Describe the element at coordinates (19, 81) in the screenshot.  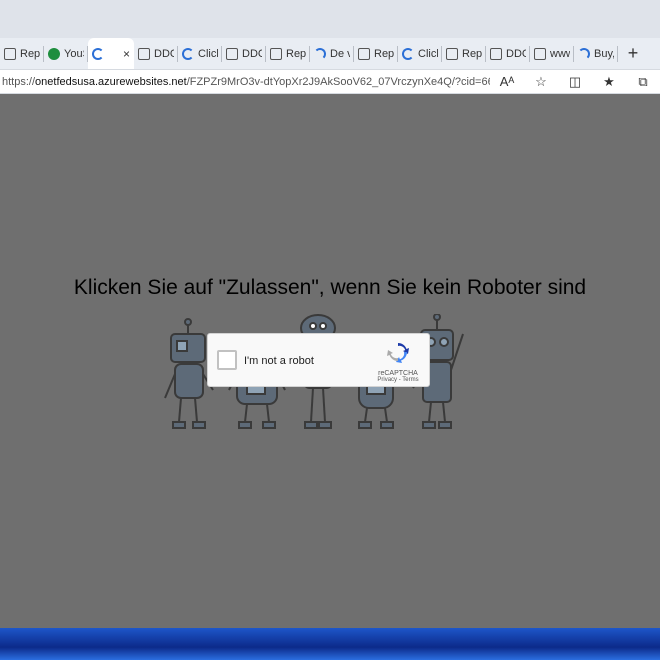
I see `url-prefix: https://` at that location.